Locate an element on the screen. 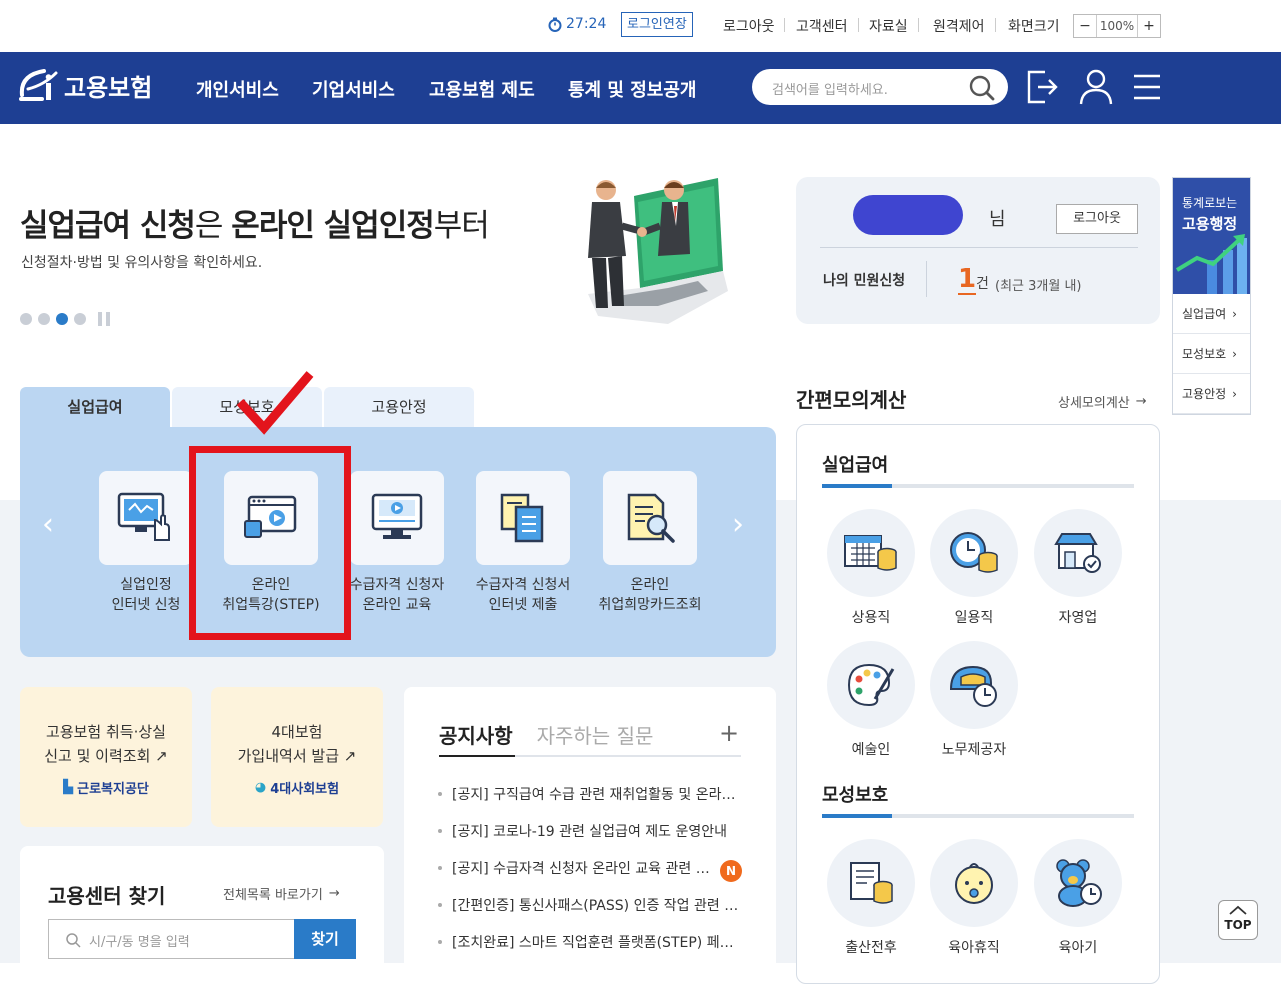  calc-item-childbirth: 출산전후 is located at coordinates (871, 898).